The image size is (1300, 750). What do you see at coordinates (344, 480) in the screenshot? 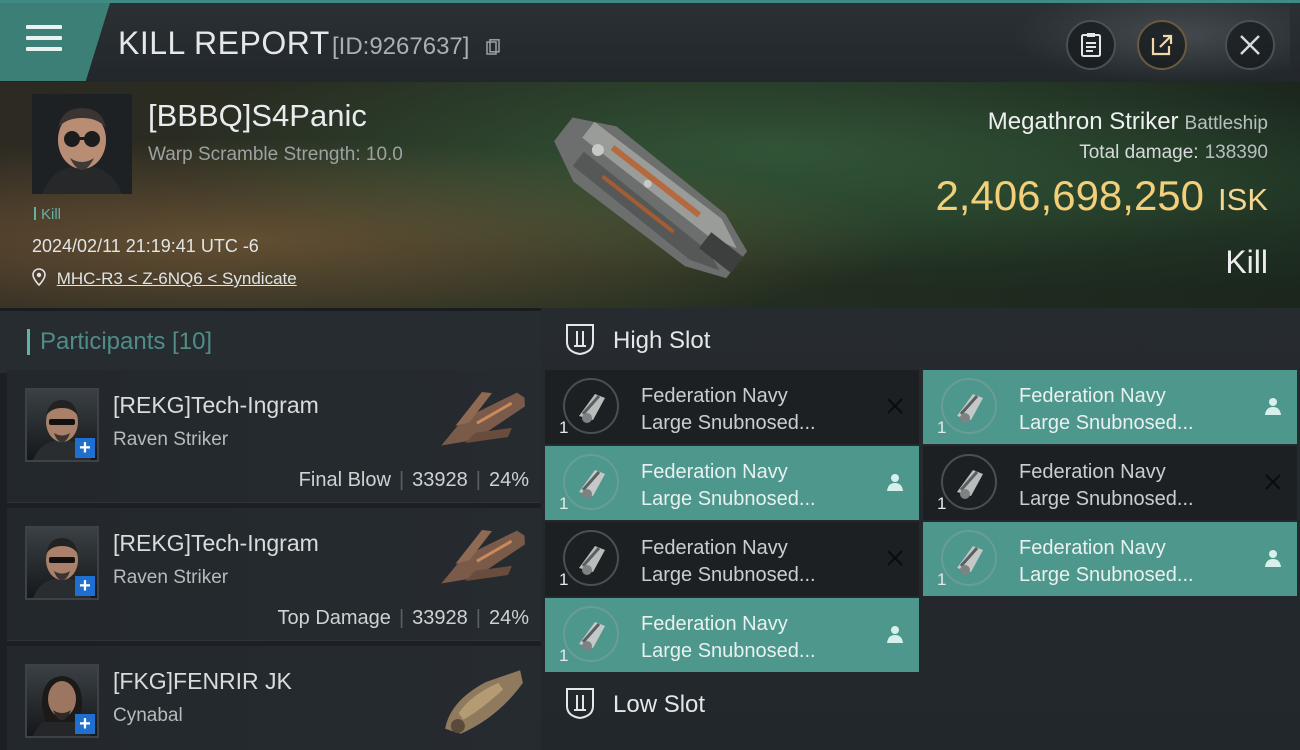
I see `participant-role: Final Blow` at bounding box center [344, 480].